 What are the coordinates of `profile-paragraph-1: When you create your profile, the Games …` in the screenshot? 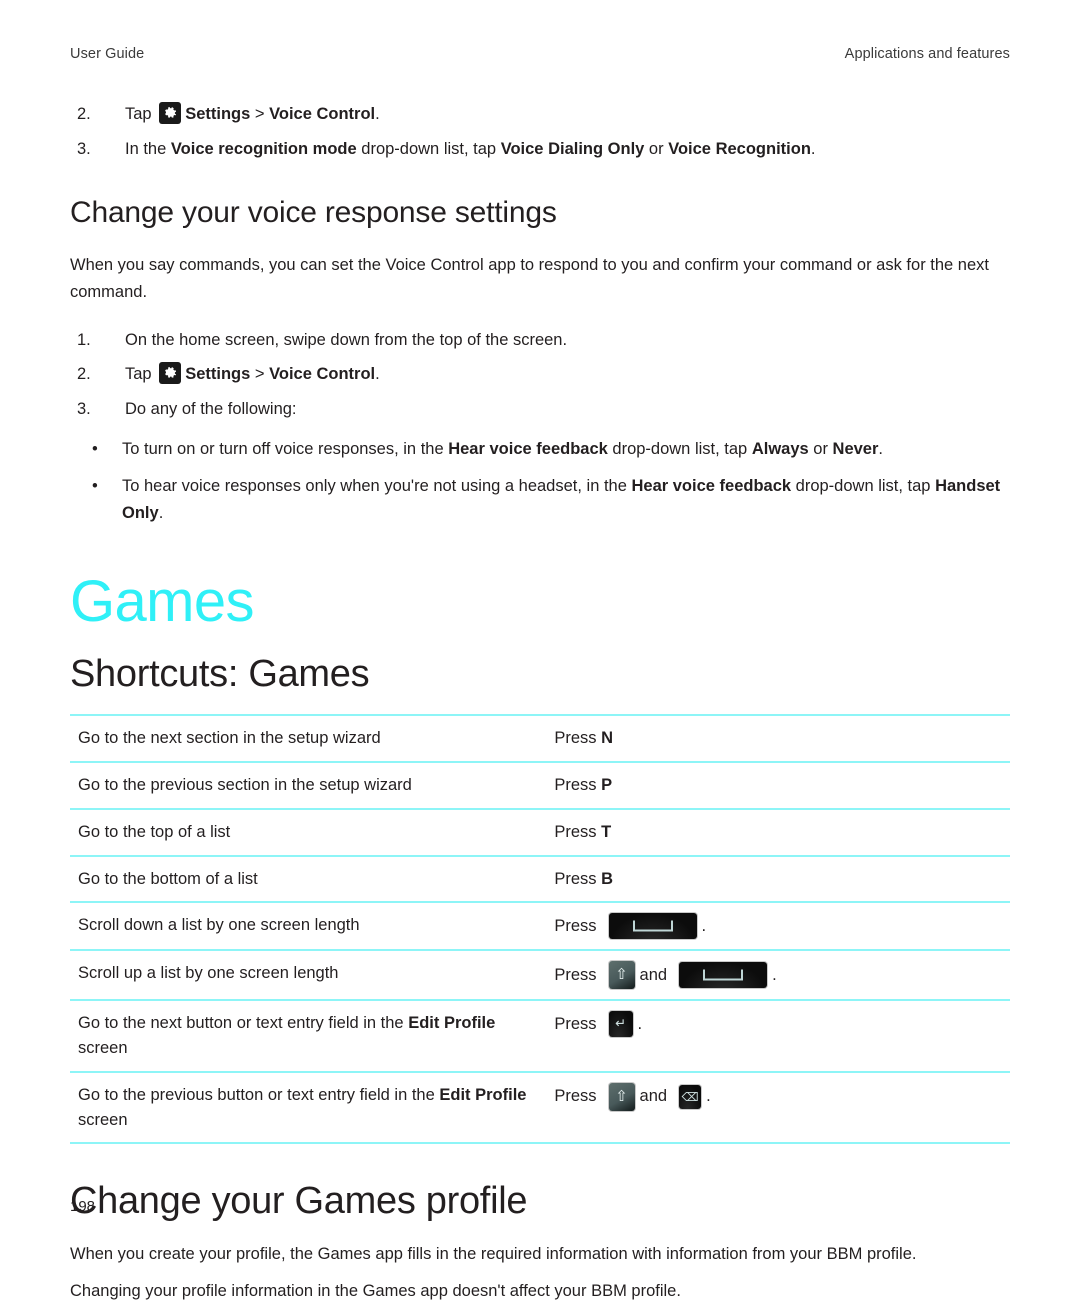 It's located at (493, 1254).